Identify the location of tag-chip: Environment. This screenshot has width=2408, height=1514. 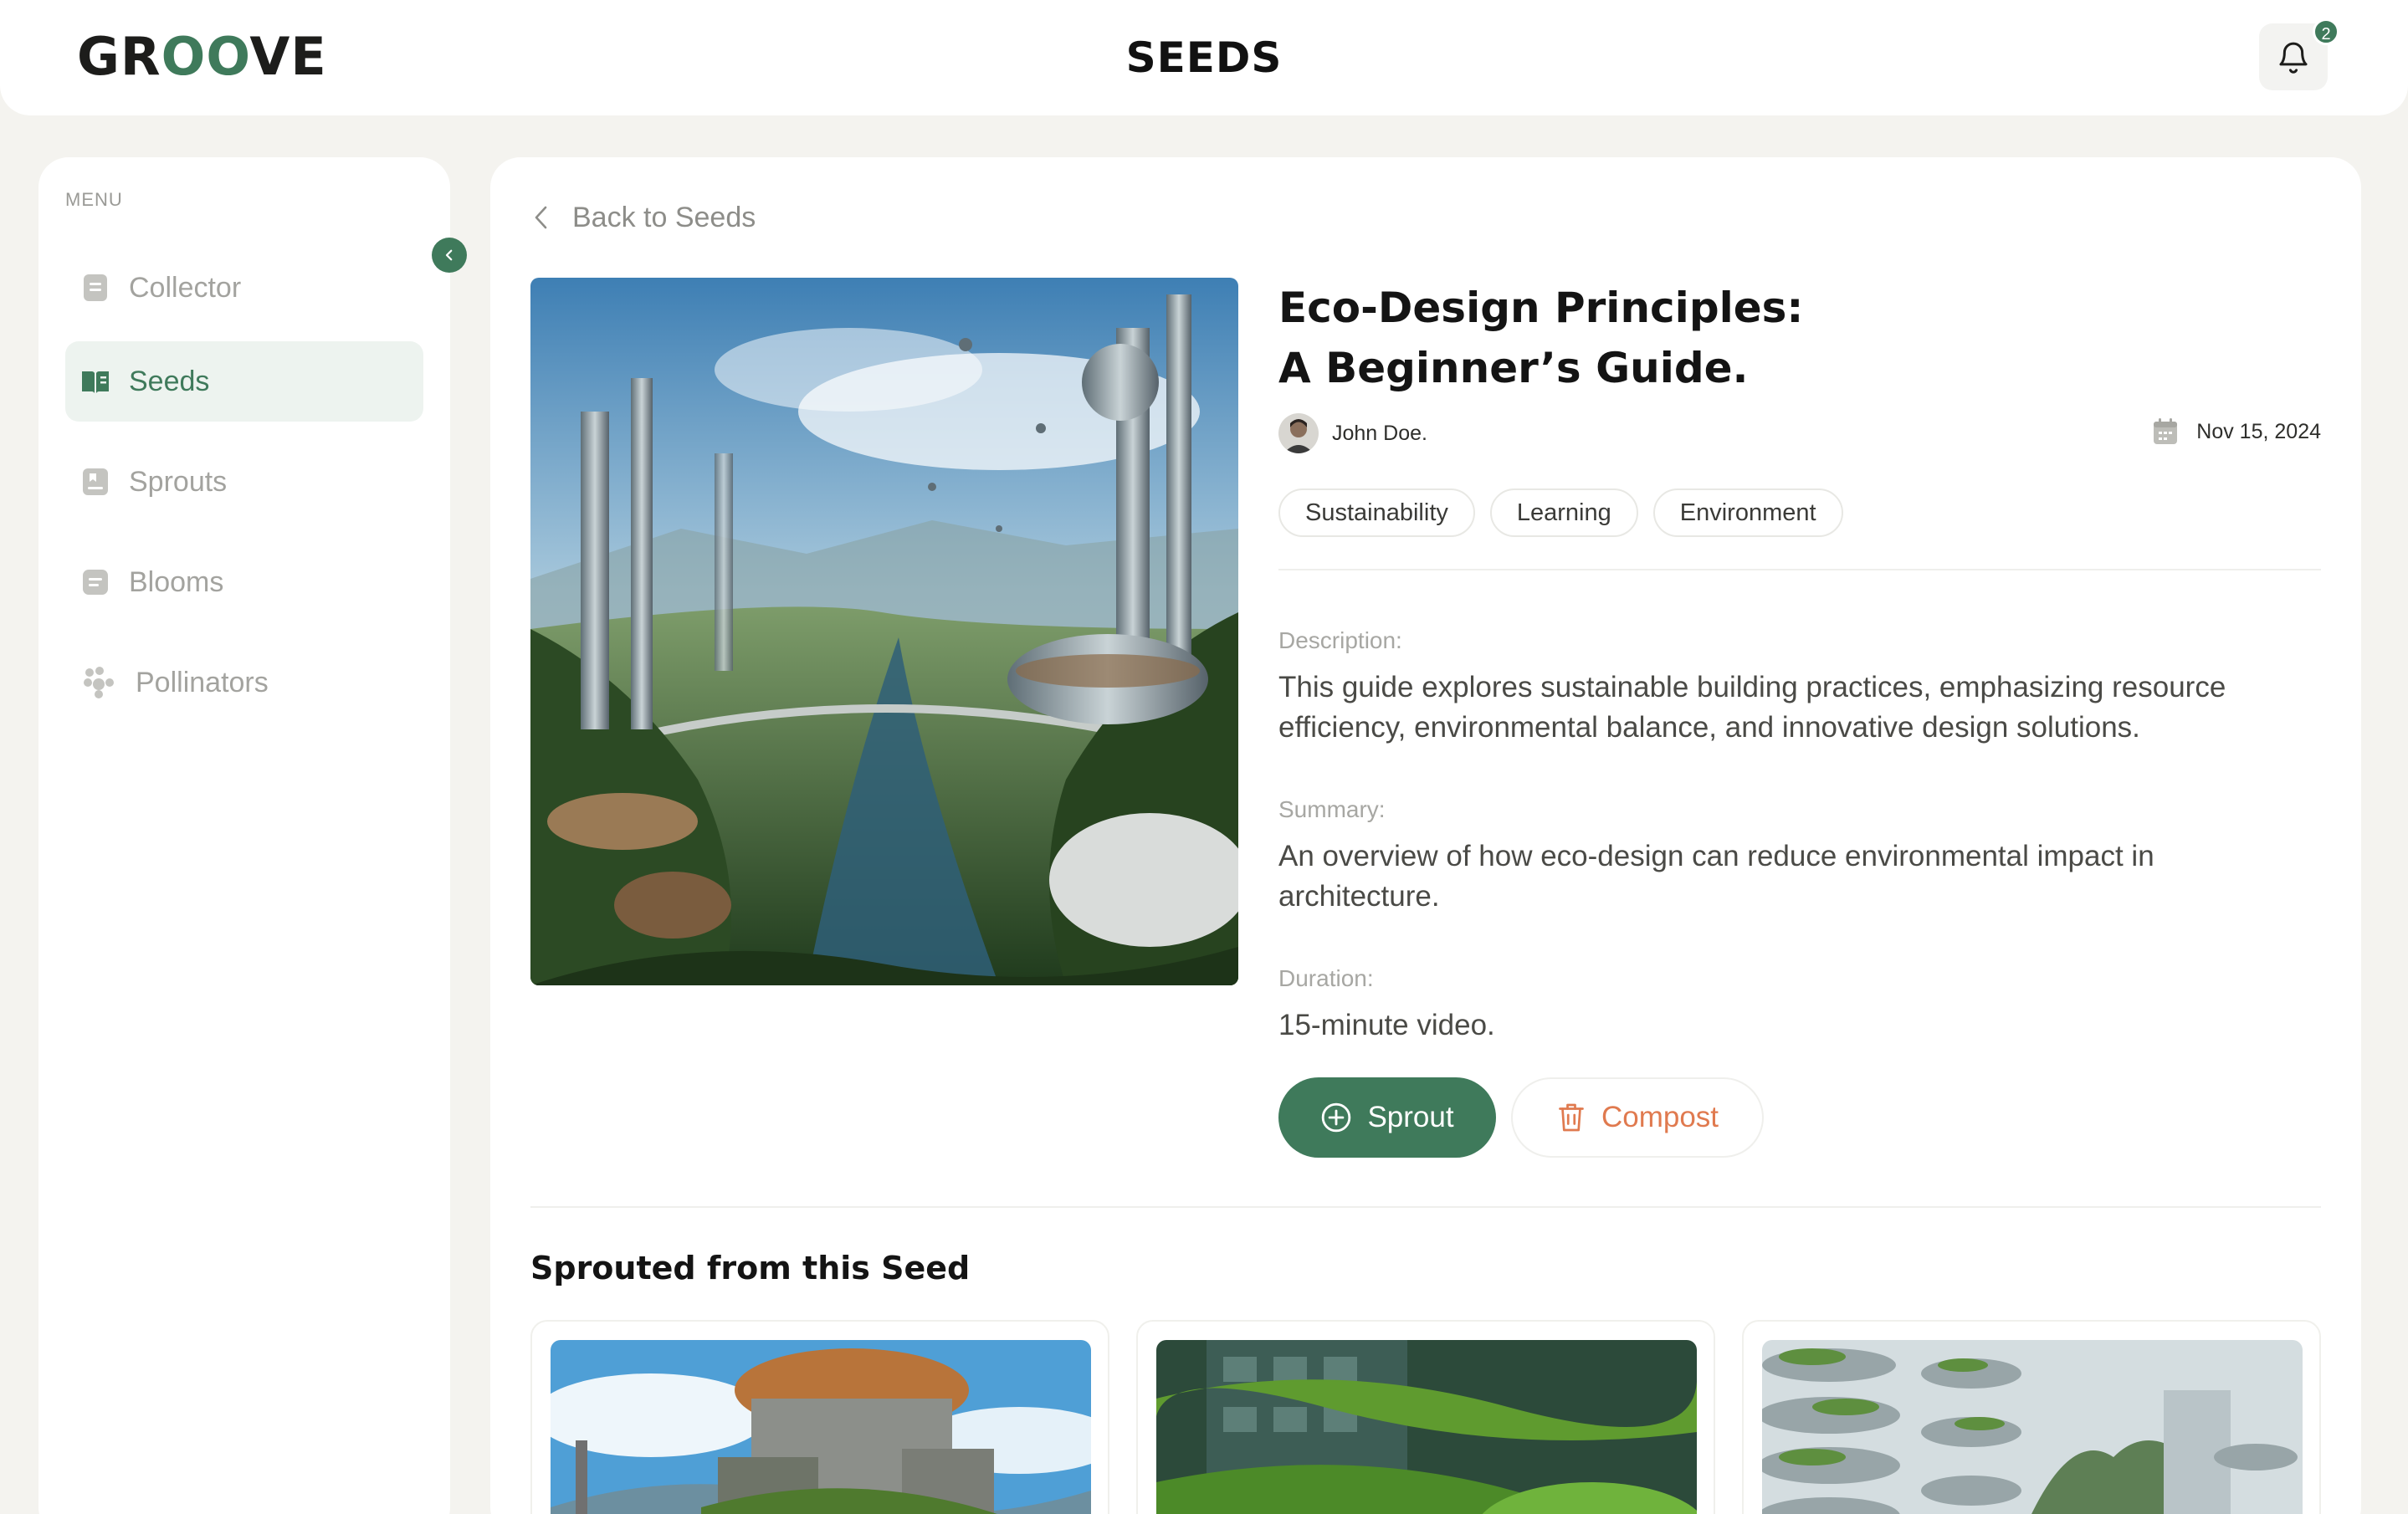
(1748, 512).